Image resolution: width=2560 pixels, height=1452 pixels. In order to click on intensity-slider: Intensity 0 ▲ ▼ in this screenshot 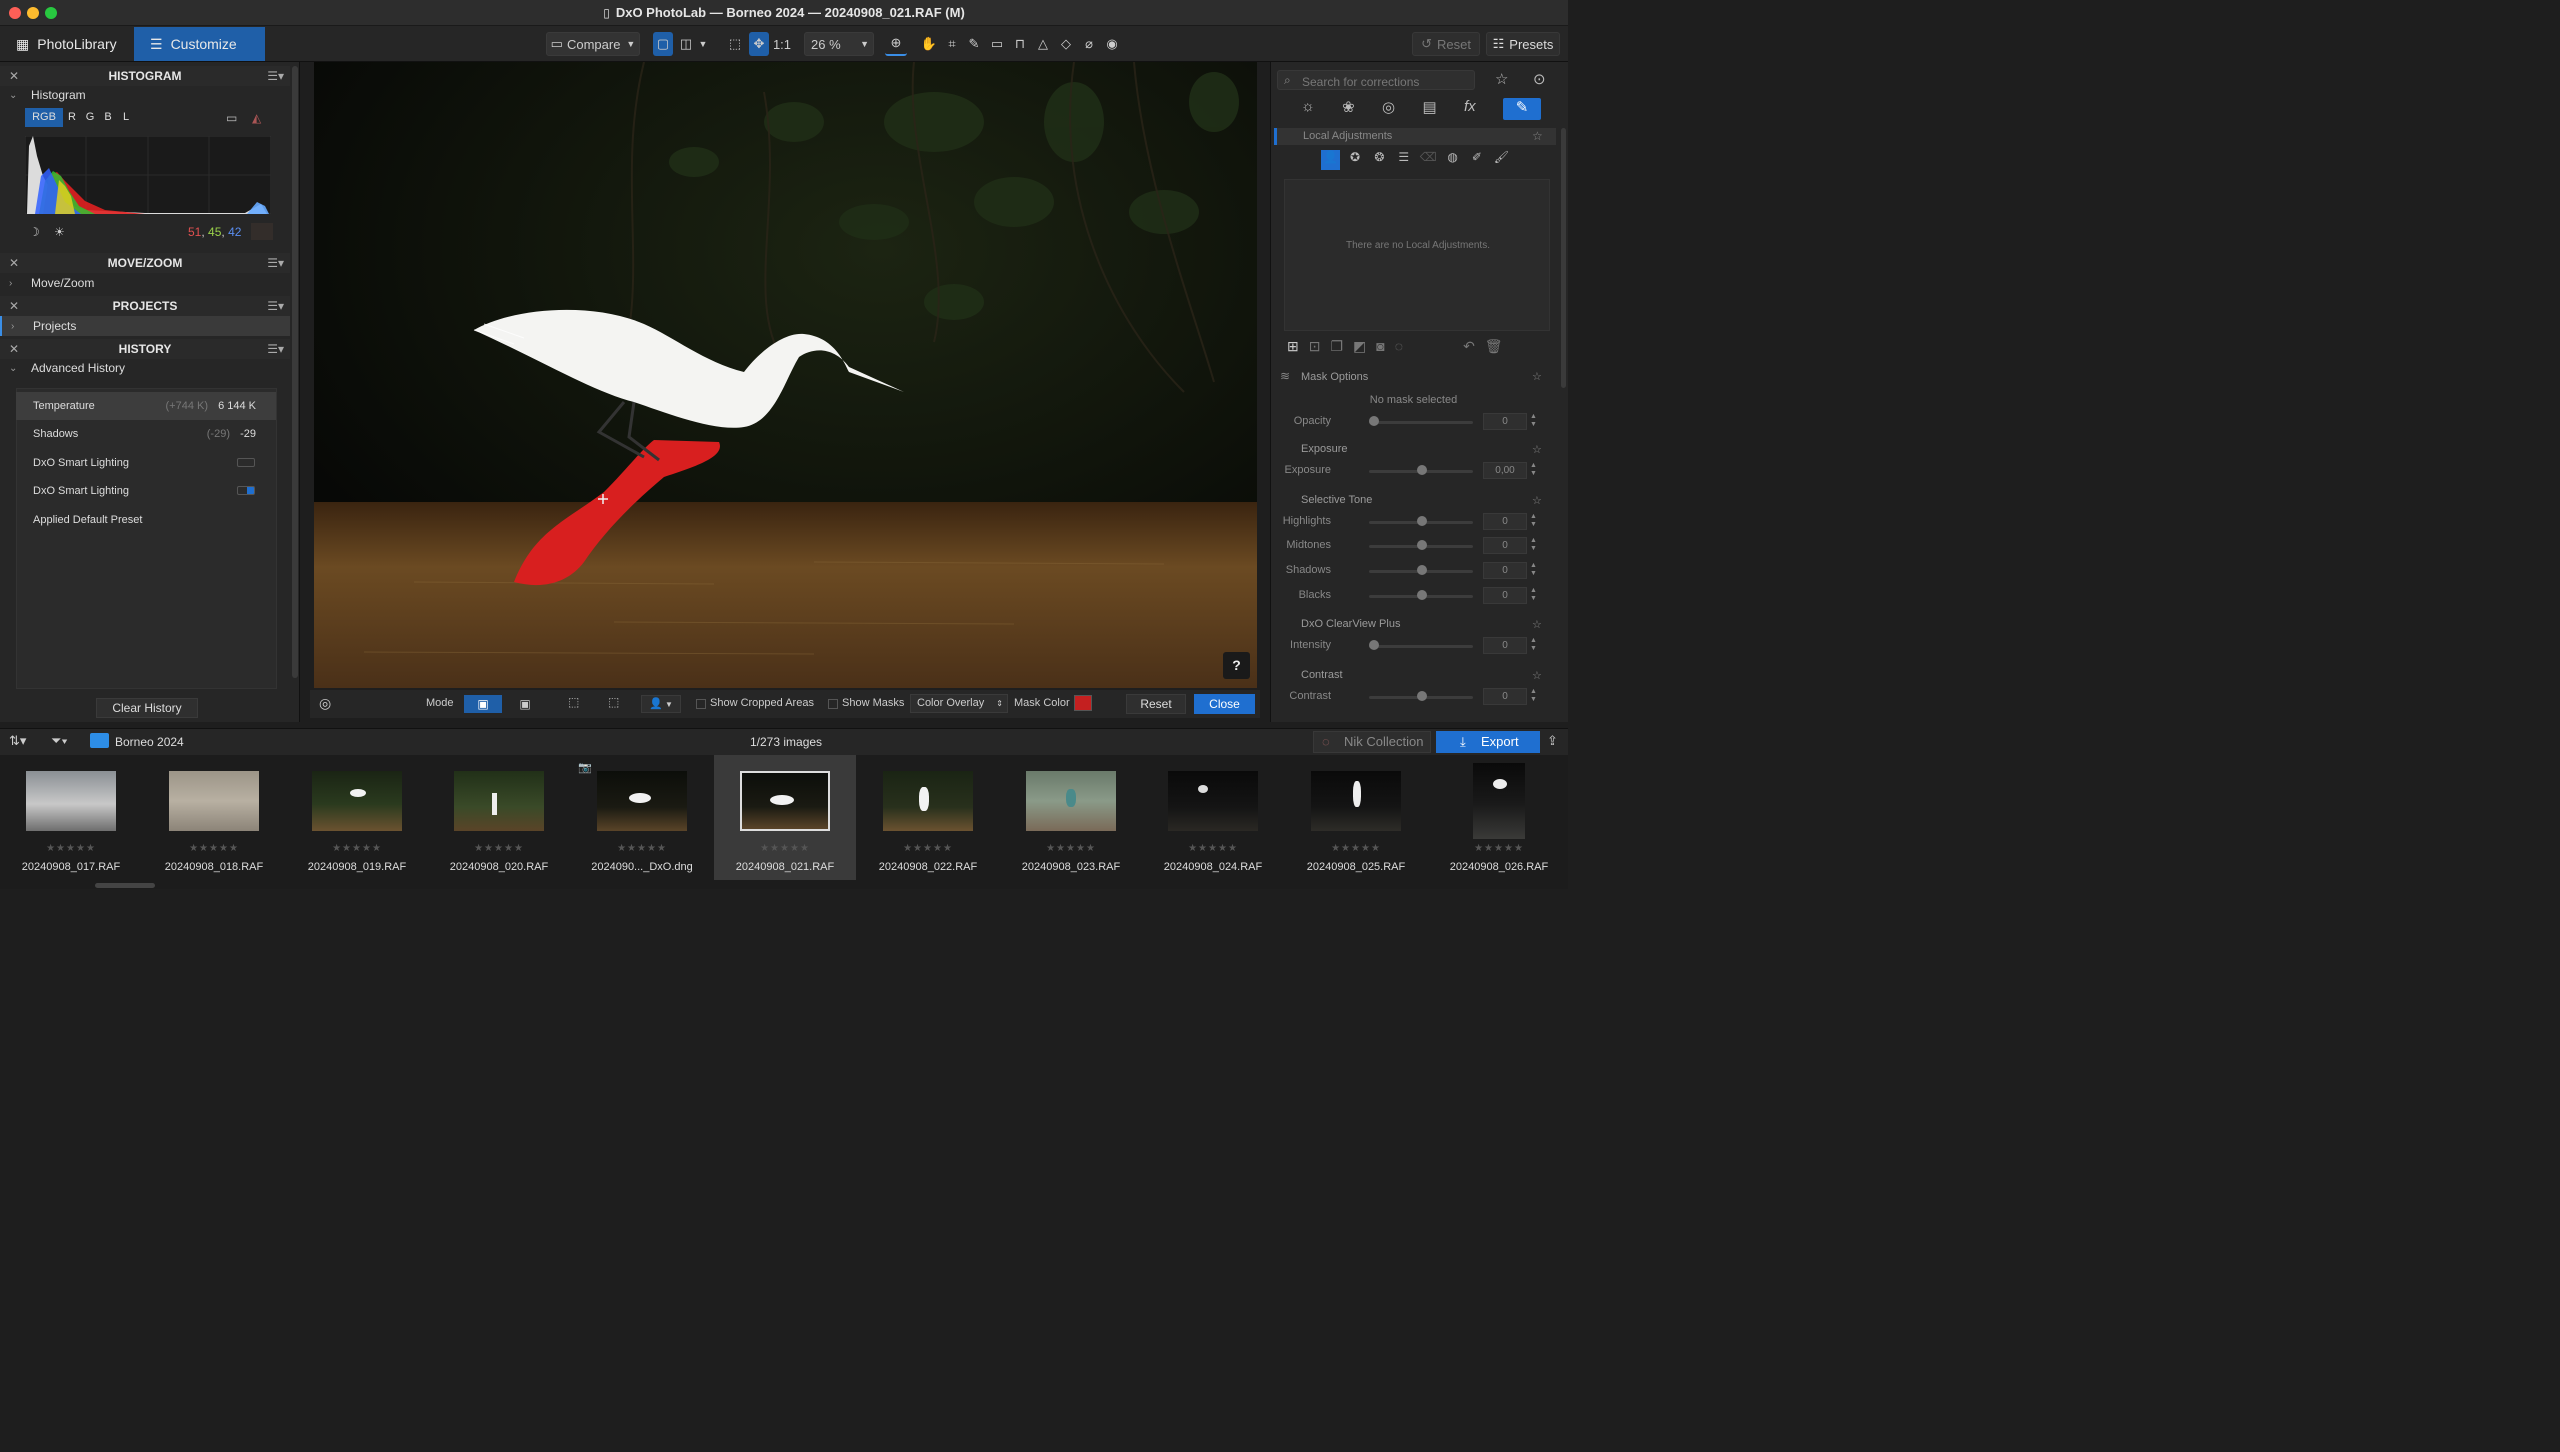, I will do `click(1406, 646)`.